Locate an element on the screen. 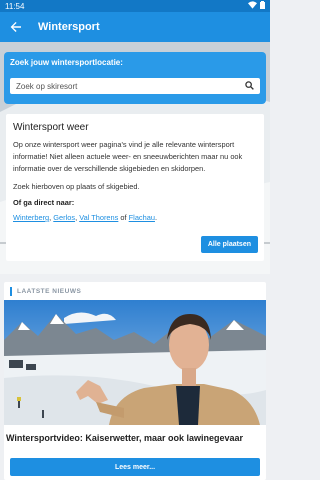 Image resolution: width=320 pixels, height=480 pixels. search-hint: Zoek hierboven op plaats of skigebied. is located at coordinates (76, 186).